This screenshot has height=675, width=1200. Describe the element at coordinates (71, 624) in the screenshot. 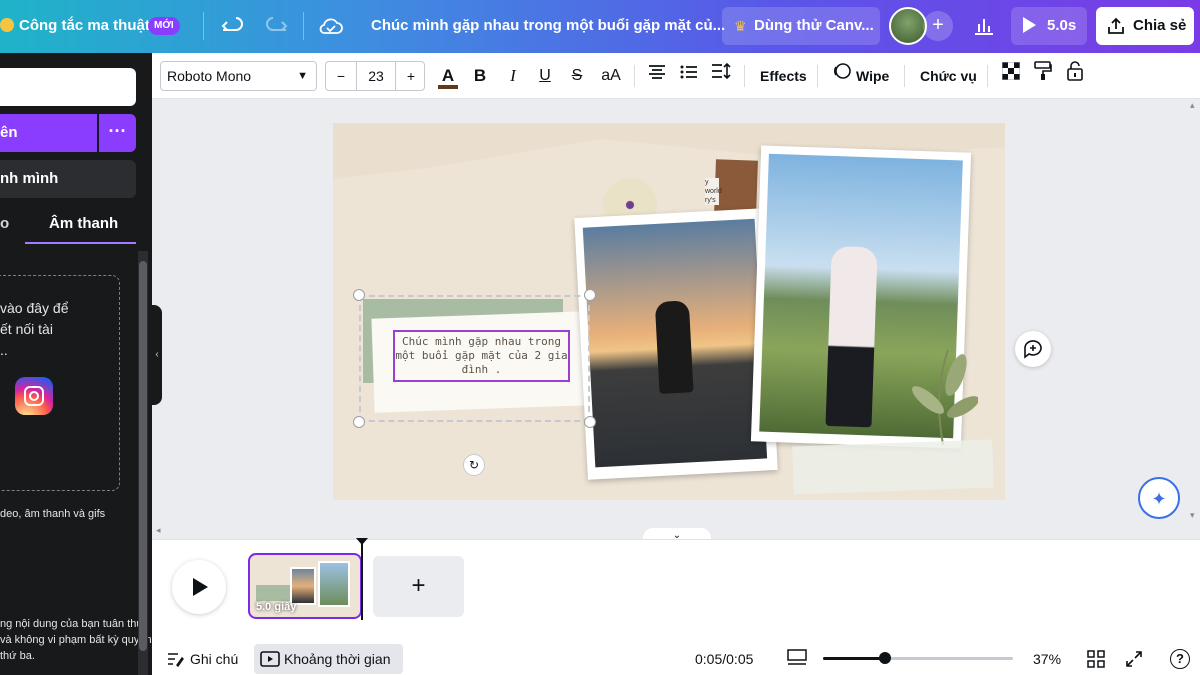

I see `legal-text: ng nội dung của bạn tuân thủ` at that location.